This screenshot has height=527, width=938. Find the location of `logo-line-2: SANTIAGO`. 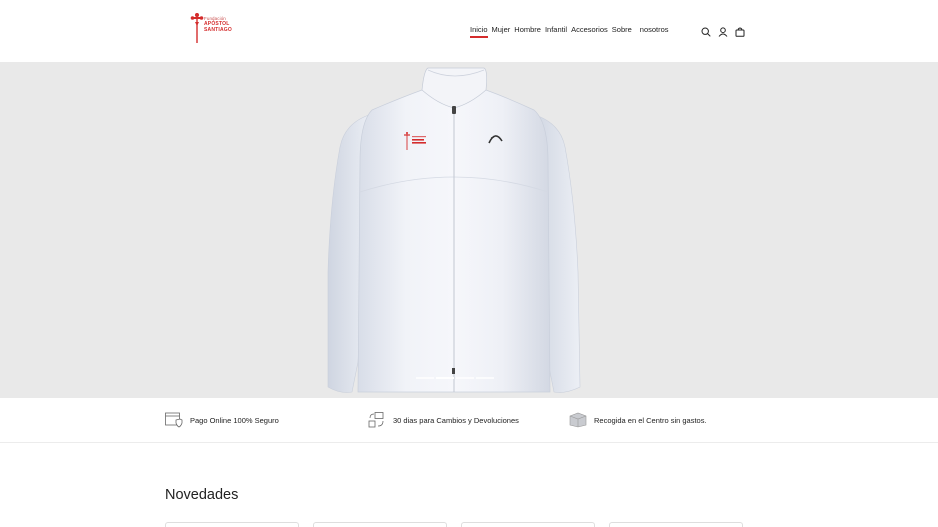

logo-line-2: SANTIAGO is located at coordinates (218, 29).